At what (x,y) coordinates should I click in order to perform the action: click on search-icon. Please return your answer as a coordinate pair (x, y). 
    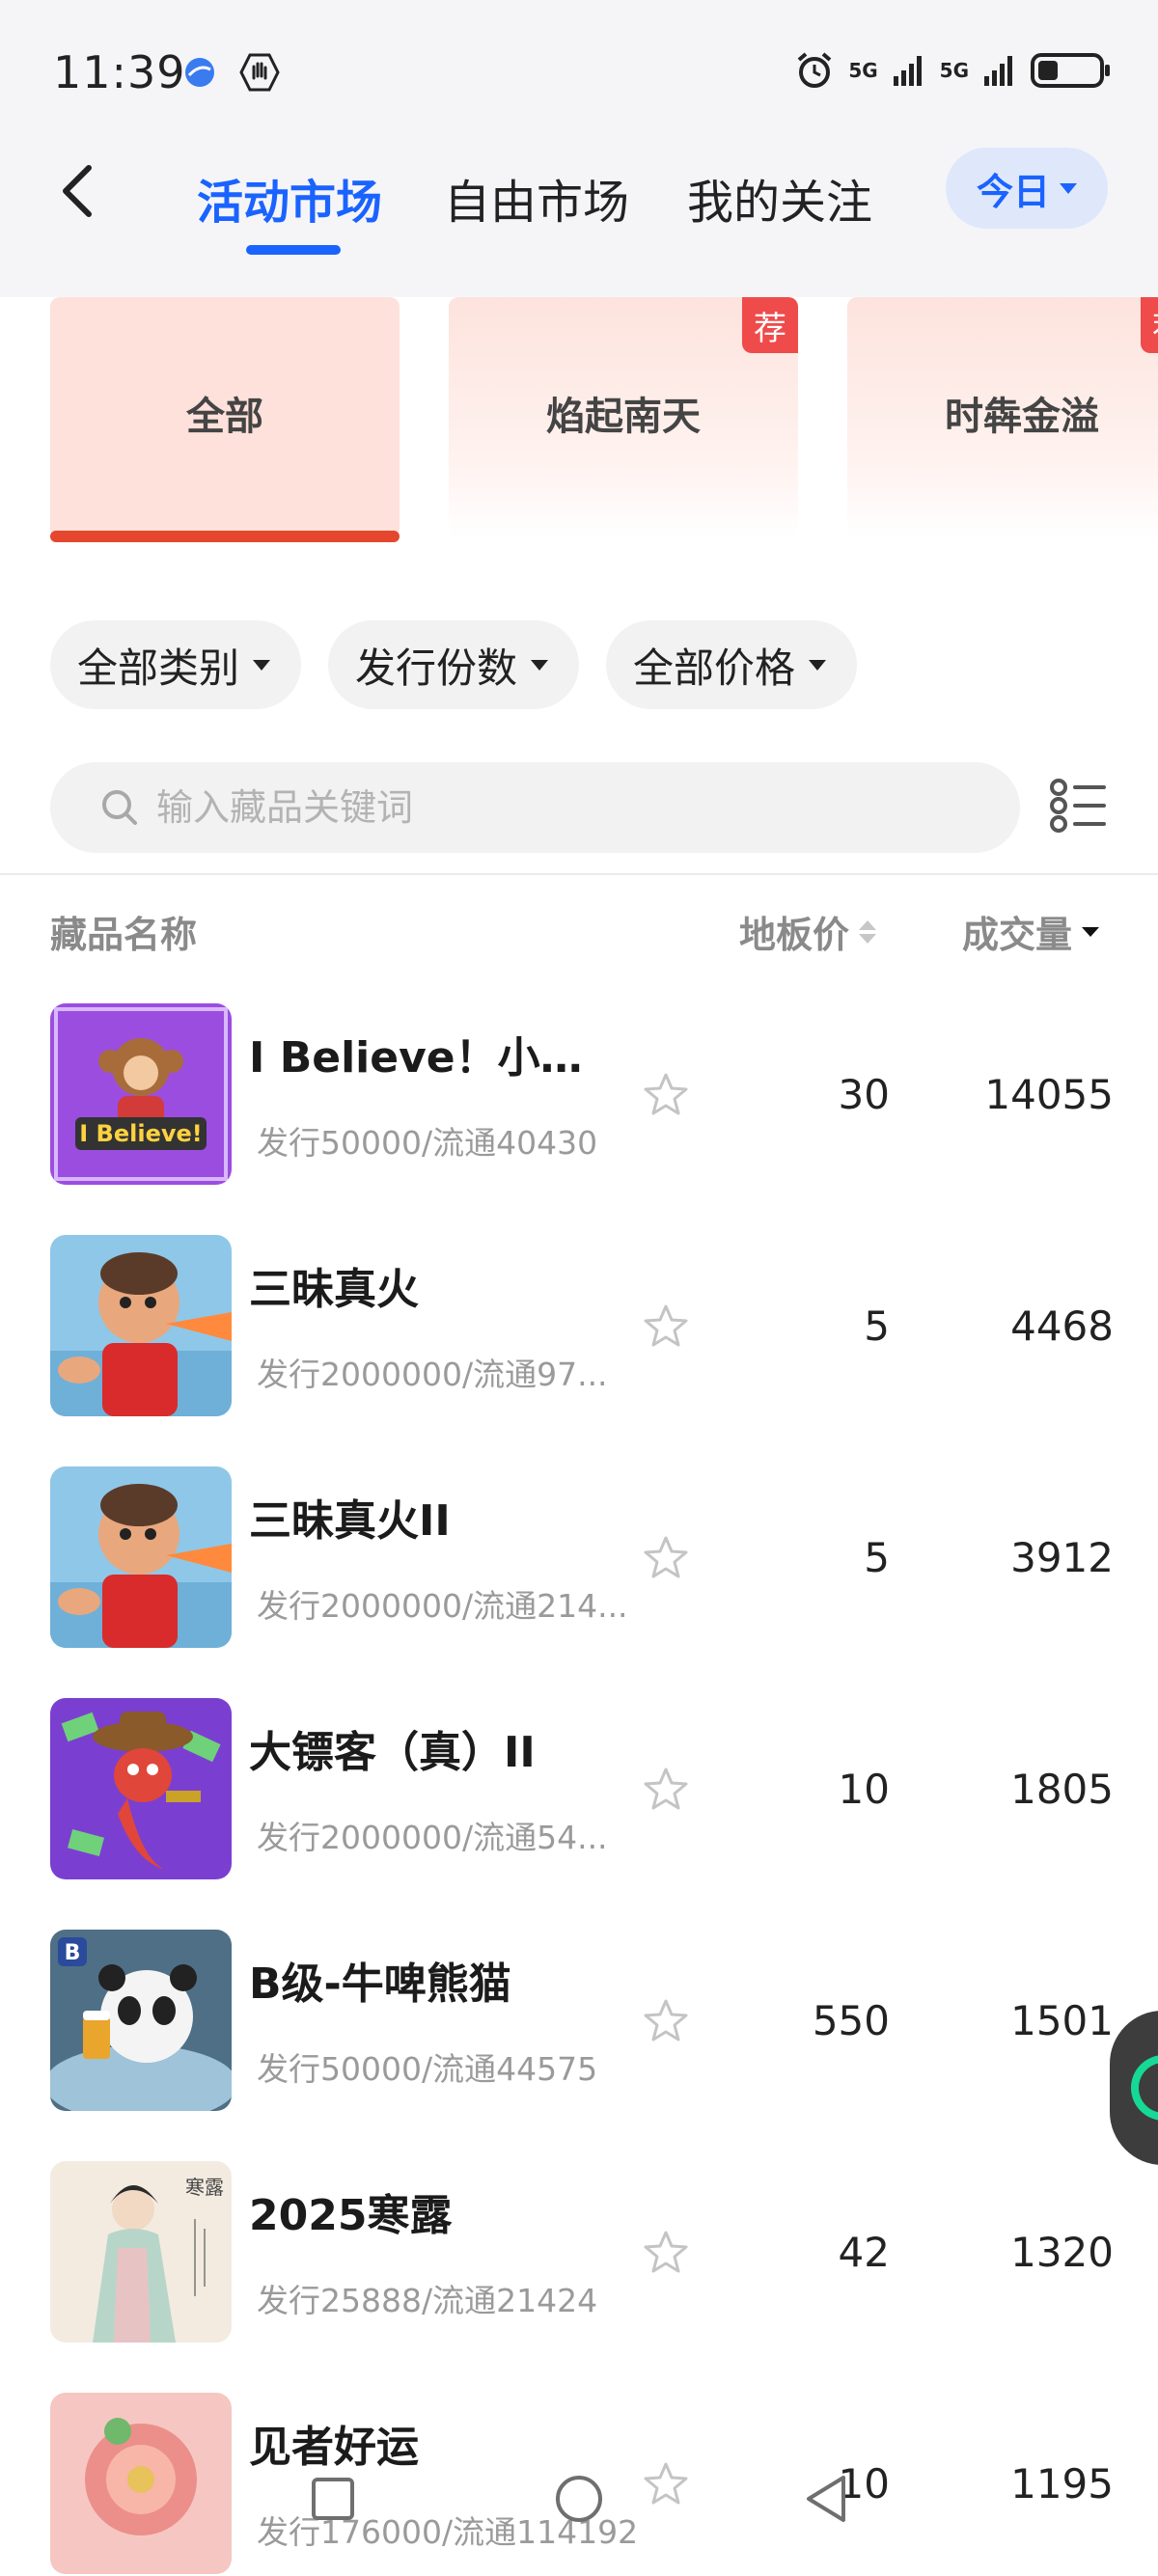
    Looking at the image, I should click on (119, 808).